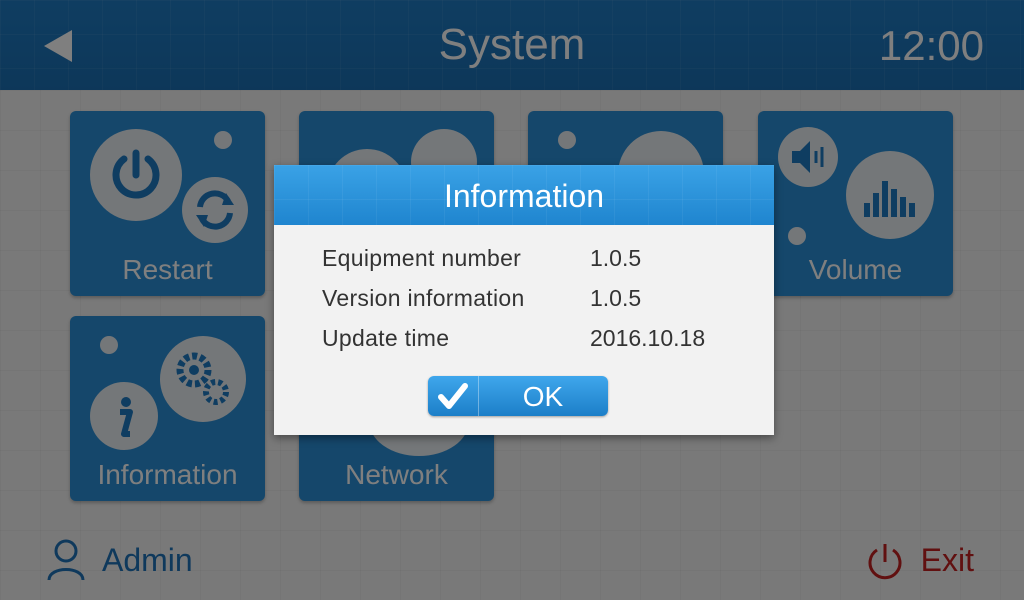 The image size is (1024, 600). What do you see at coordinates (422, 258) in the screenshot?
I see `info-key: Equipment number` at bounding box center [422, 258].